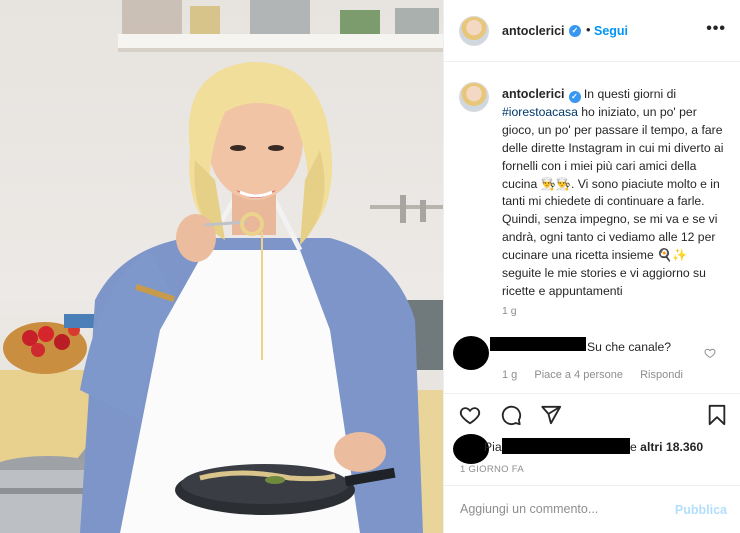 The image size is (740, 533). I want to click on share-button, so click(551, 415).